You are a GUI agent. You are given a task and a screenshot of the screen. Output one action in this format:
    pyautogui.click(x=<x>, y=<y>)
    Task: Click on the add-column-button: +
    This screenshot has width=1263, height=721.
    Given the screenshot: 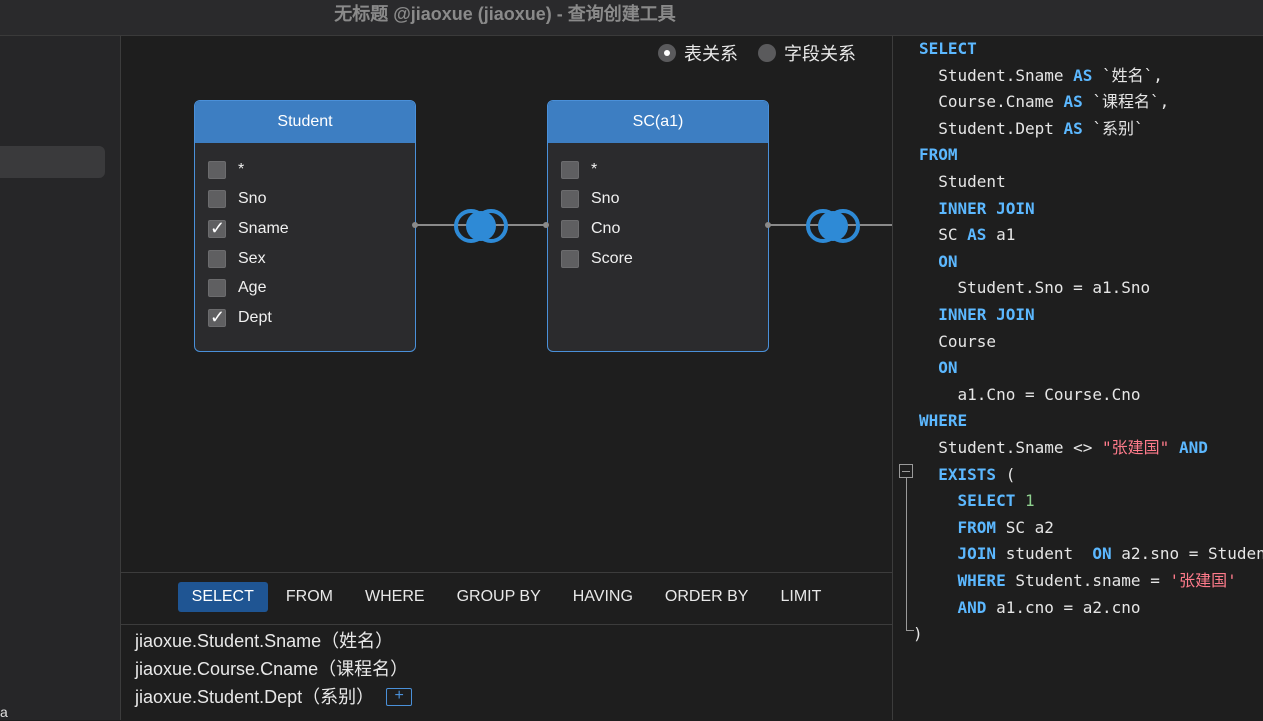 What is the action you would take?
    pyautogui.click(x=399, y=697)
    